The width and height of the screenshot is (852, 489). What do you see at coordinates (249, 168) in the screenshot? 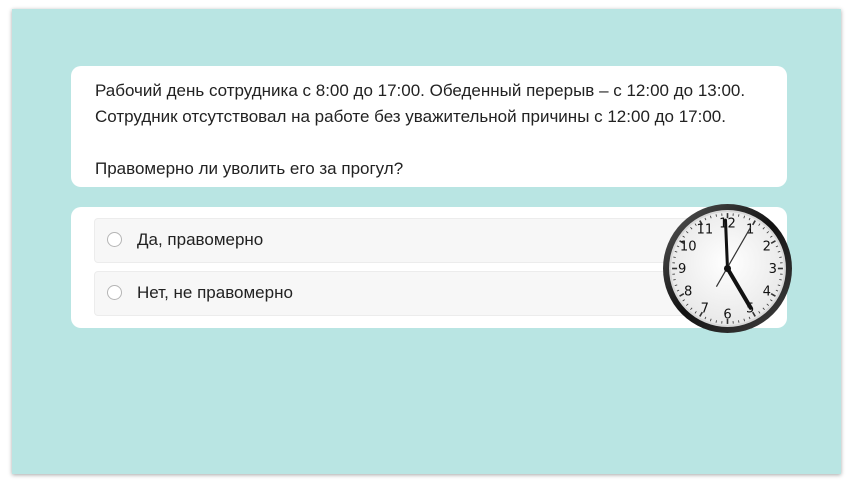
I see `question-prompt: Правомерно ли уволить его за прогул?` at bounding box center [249, 168].